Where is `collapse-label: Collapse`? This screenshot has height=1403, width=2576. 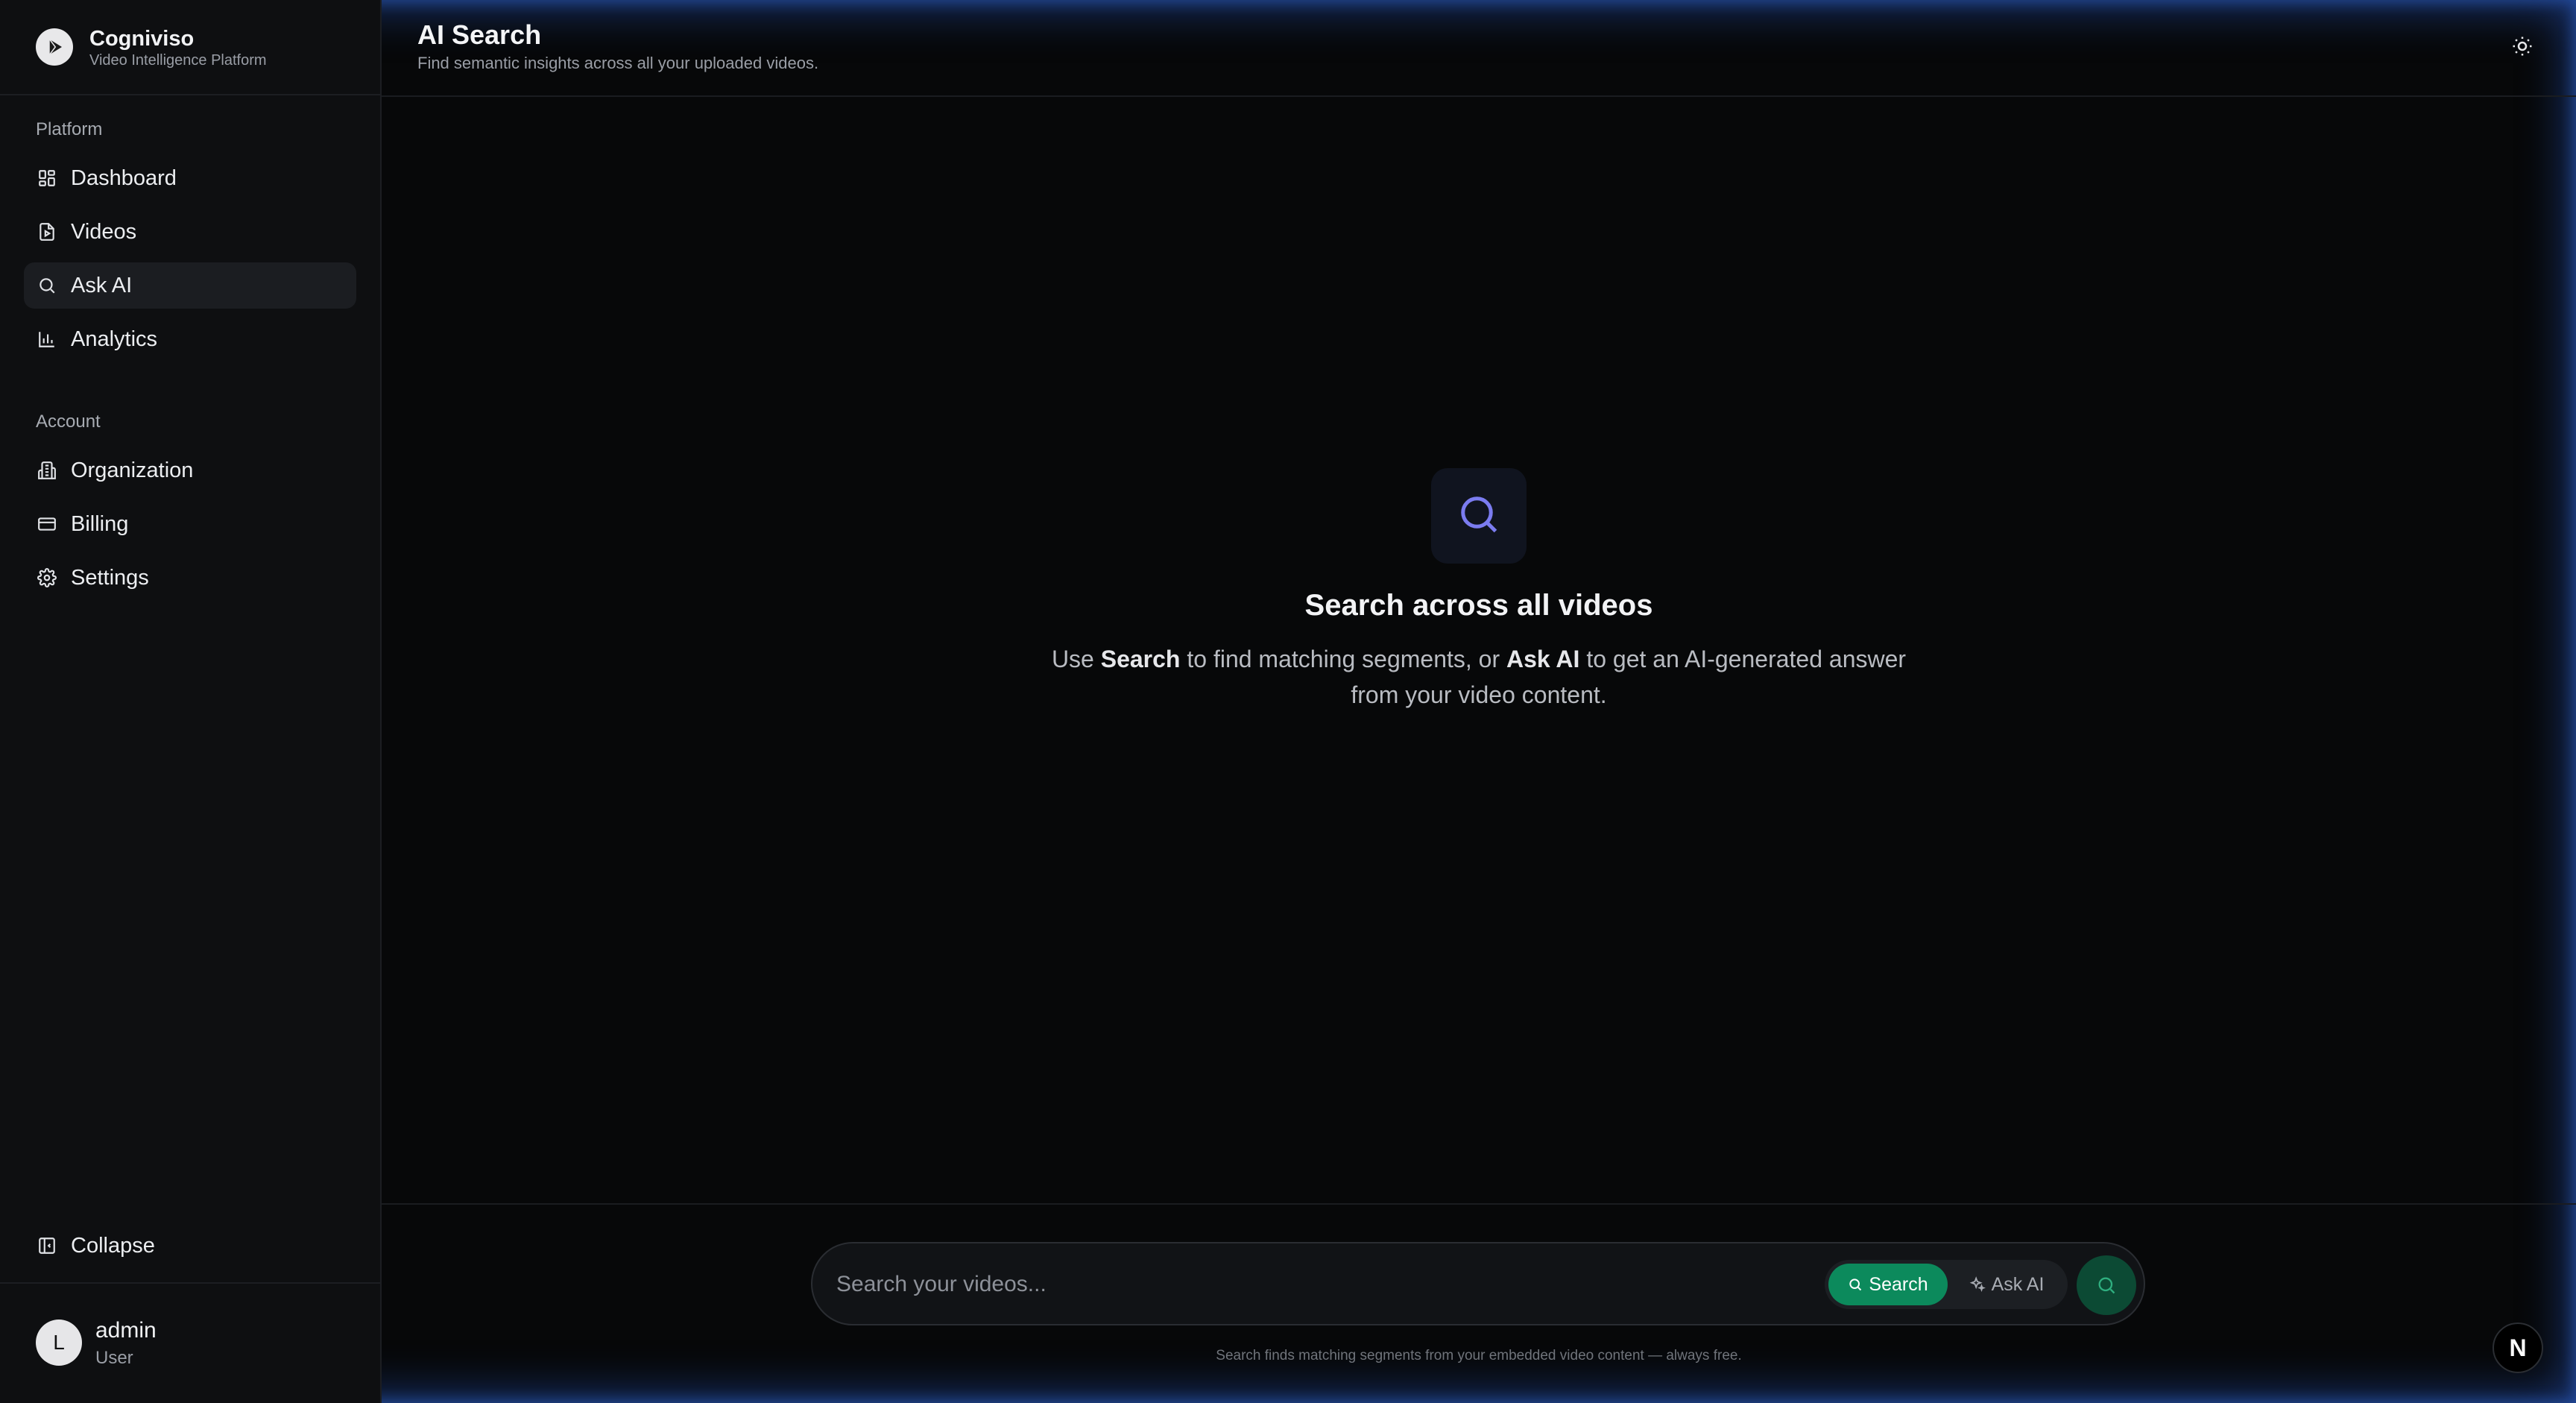
collapse-label: Collapse is located at coordinates (113, 1245).